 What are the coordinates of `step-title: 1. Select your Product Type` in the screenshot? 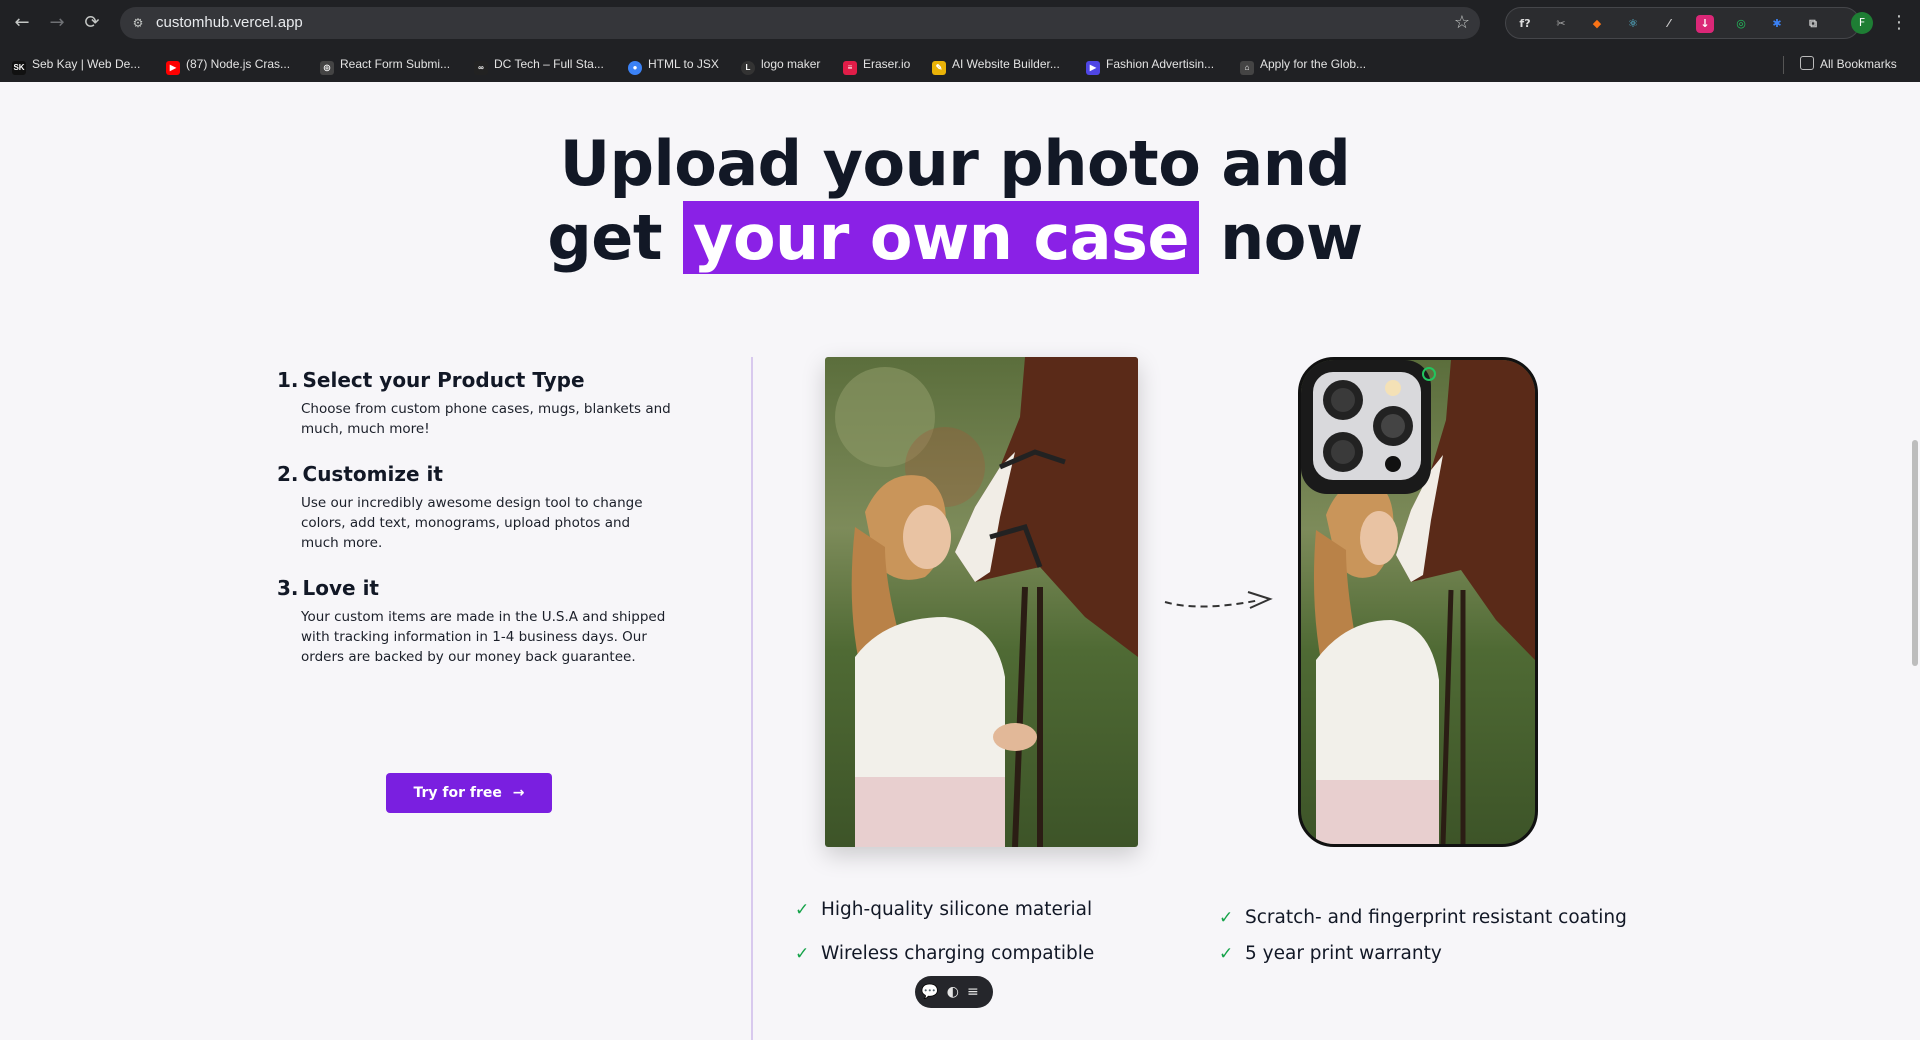 It's located at (487, 380).